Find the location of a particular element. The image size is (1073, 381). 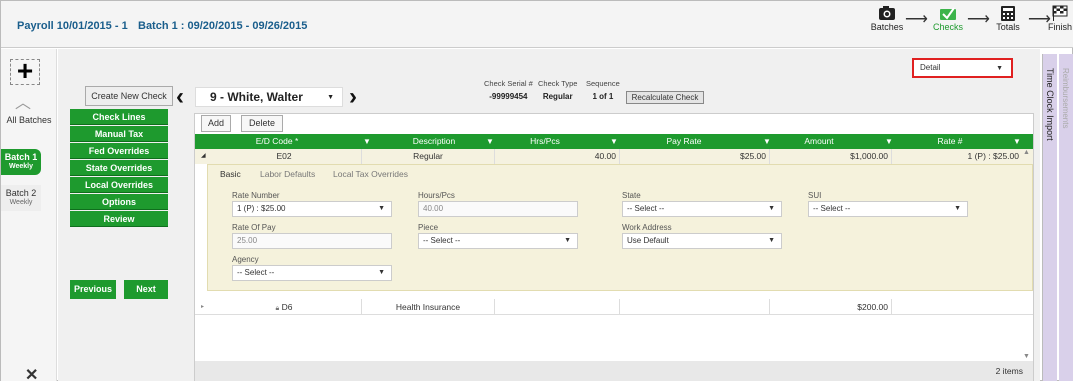

collapse-row-icon: ◢ is located at coordinates (203, 156).